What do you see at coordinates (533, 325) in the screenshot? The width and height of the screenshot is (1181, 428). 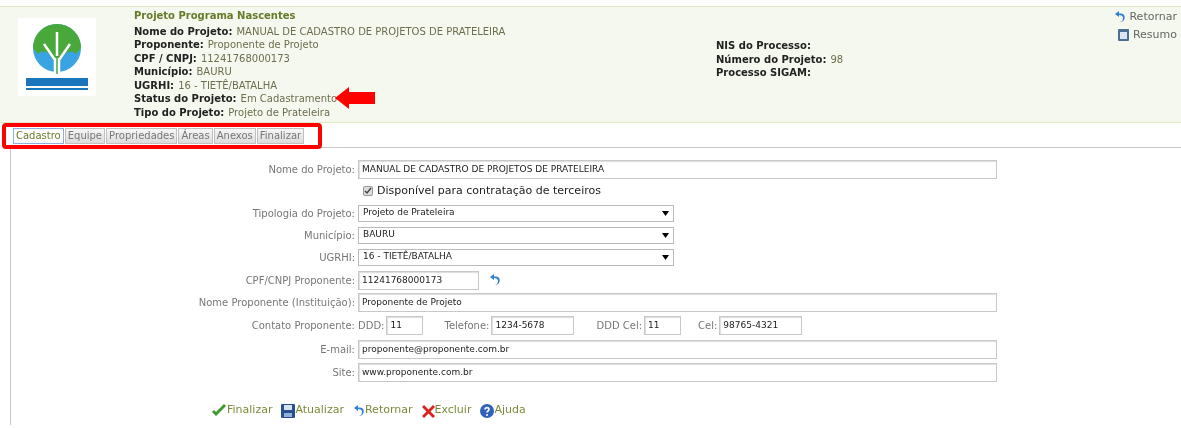 I see `input-field: 1234-5678` at bounding box center [533, 325].